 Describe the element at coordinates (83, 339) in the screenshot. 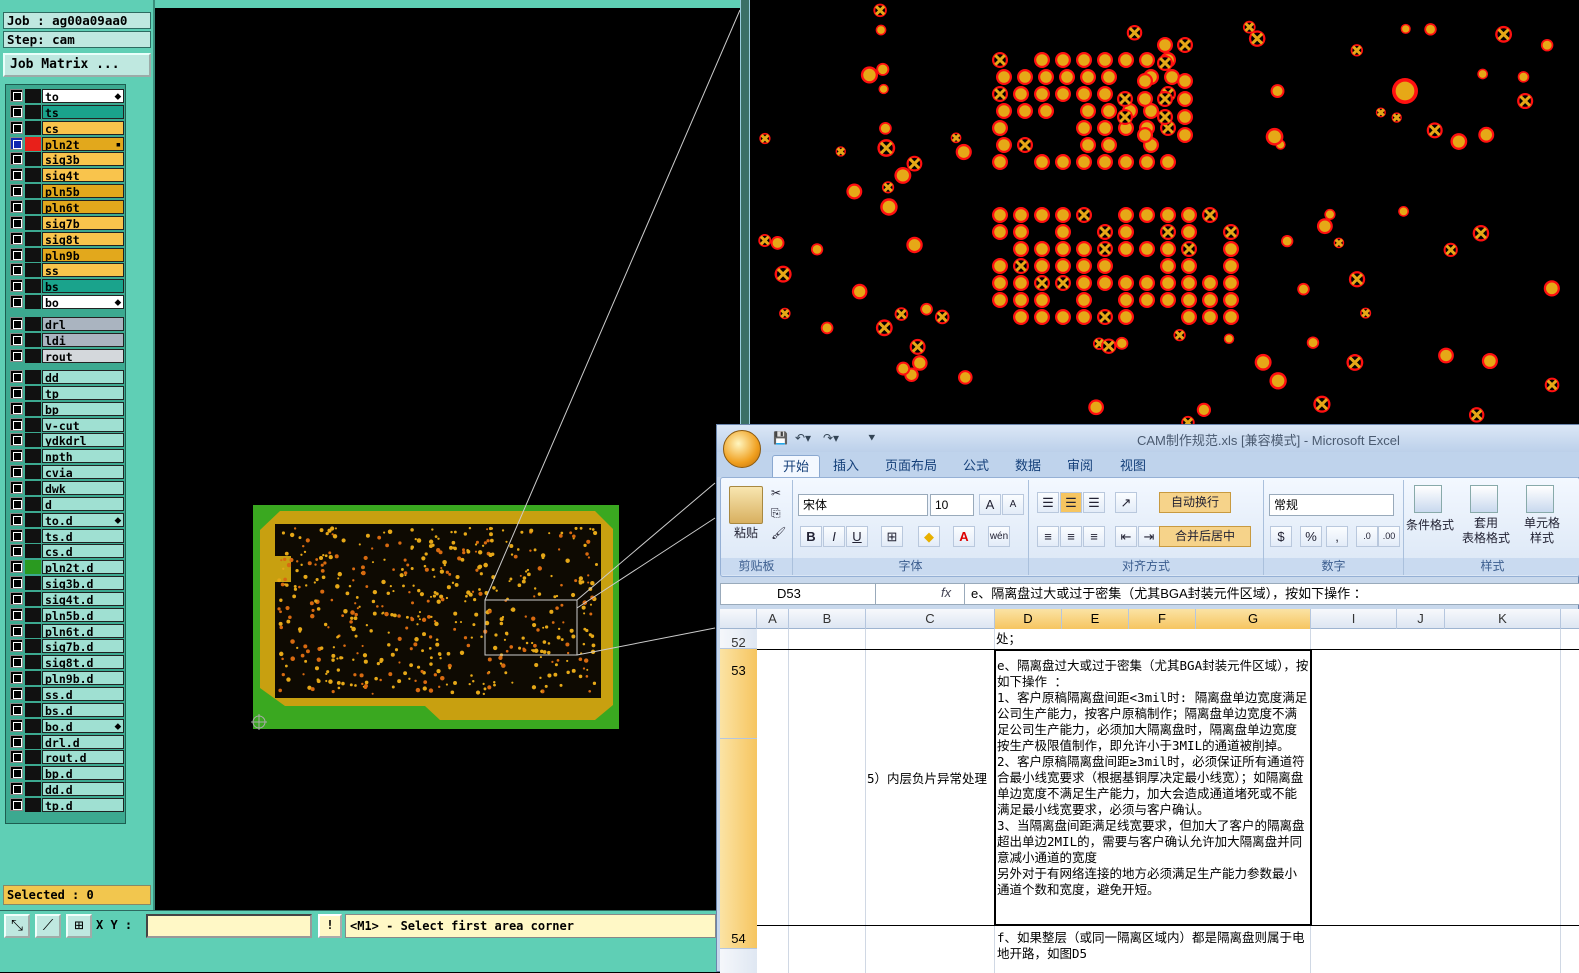

I see `layer-name: ldi` at that location.